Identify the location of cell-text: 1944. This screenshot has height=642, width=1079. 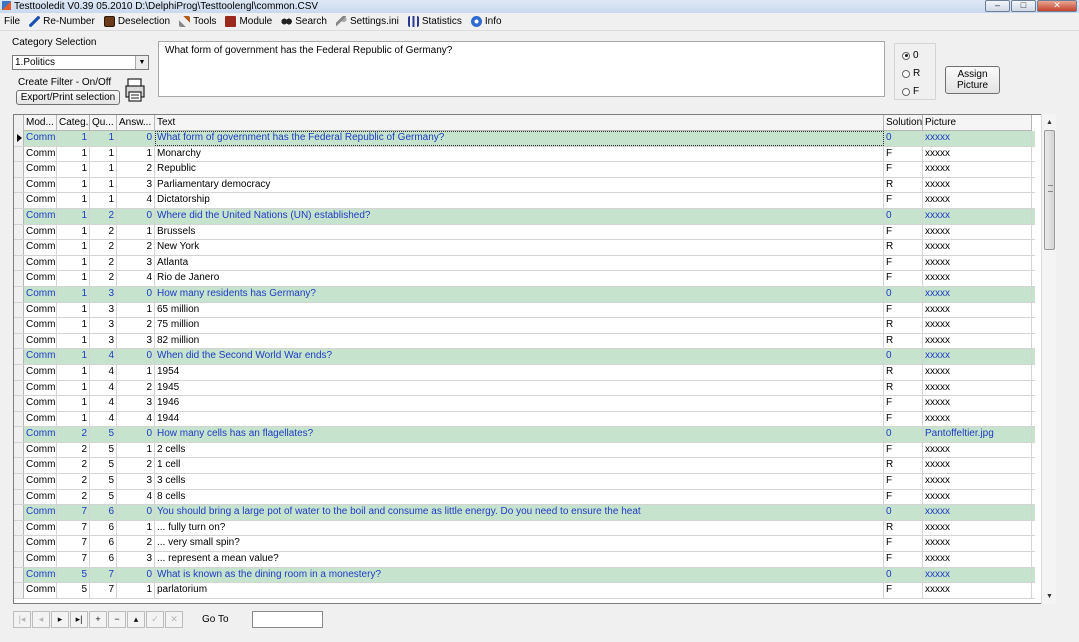
(519, 419).